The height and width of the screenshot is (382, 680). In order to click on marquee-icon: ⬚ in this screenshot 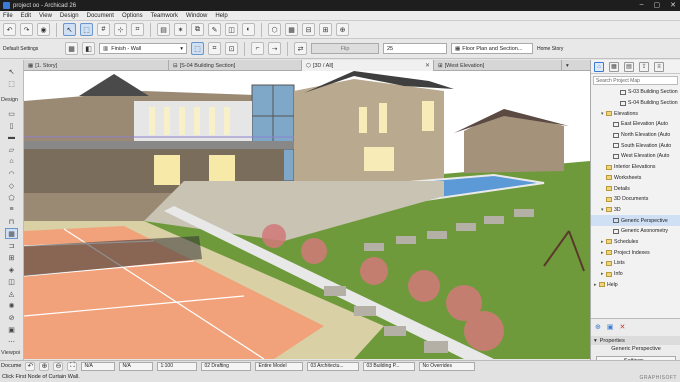, I will do `click(86, 29)`.